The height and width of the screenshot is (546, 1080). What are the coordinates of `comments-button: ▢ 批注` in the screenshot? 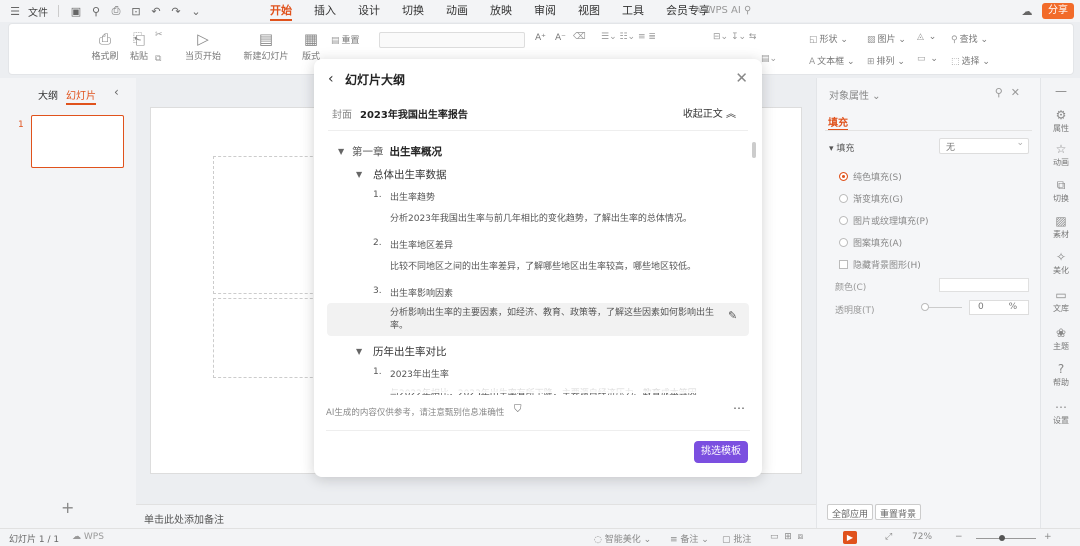 It's located at (736, 538).